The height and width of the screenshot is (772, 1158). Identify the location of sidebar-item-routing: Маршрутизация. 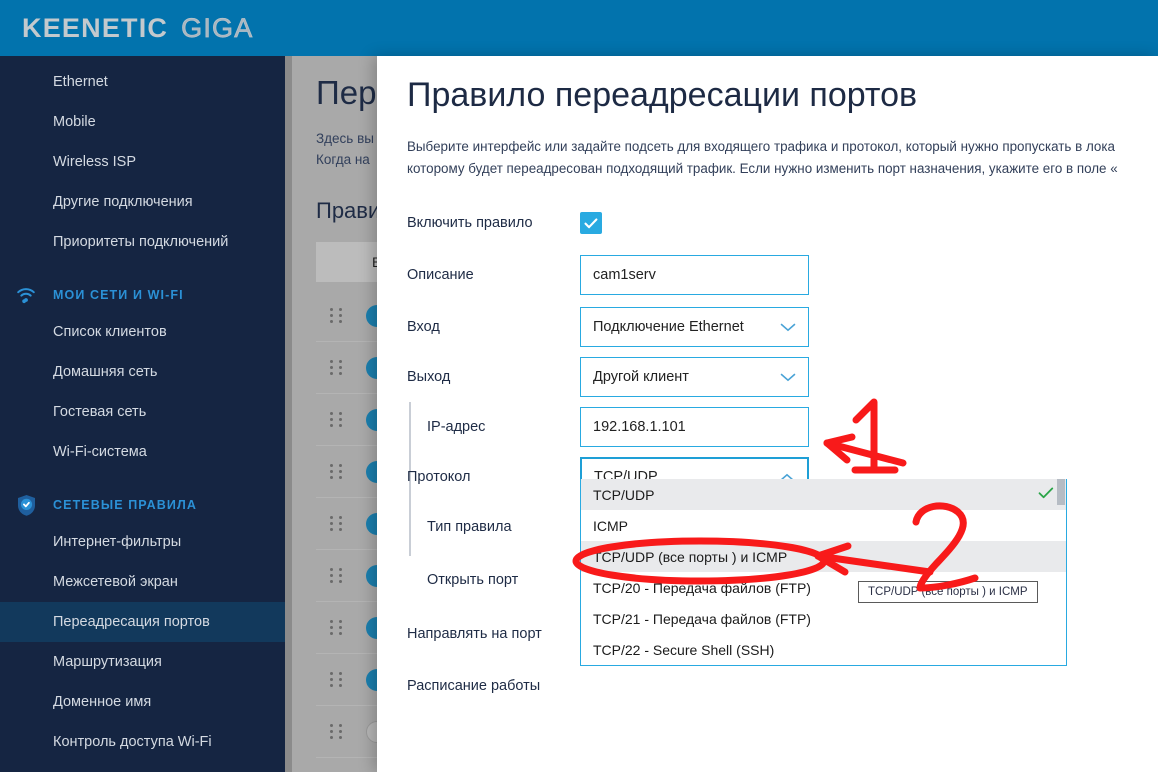
(146, 662).